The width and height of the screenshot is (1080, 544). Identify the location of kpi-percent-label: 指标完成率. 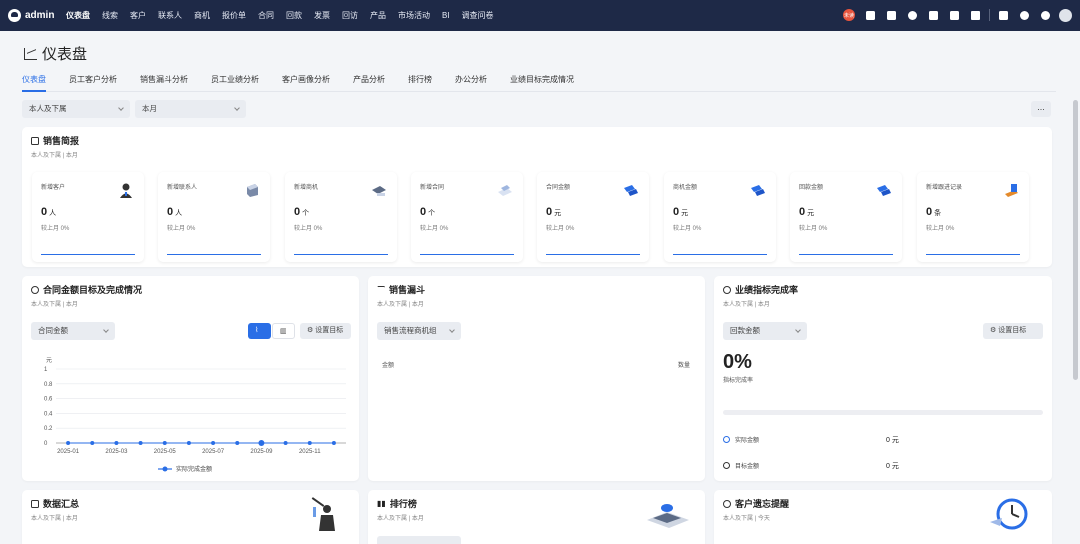
(738, 381).